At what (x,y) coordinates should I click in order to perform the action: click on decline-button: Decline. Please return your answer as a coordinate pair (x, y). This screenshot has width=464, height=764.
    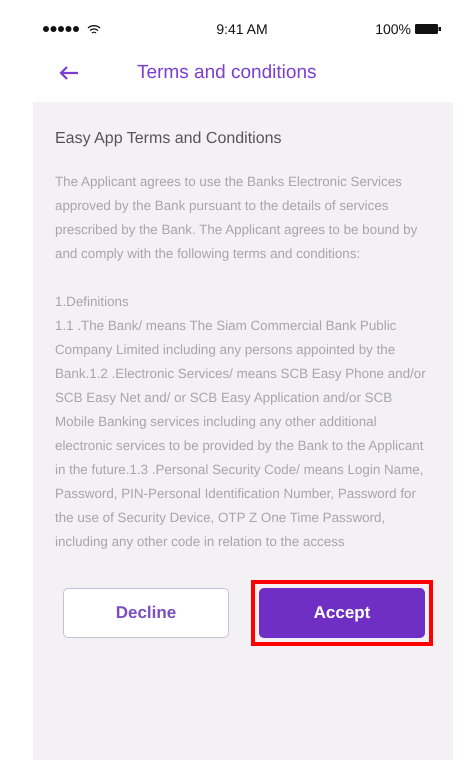
    Looking at the image, I should click on (146, 613).